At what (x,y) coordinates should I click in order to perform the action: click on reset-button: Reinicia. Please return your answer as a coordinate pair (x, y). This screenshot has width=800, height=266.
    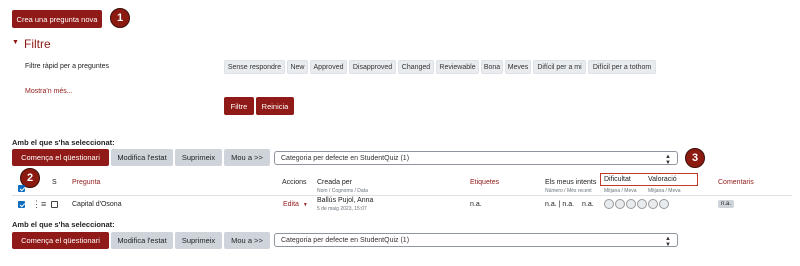
    Looking at the image, I should click on (275, 106).